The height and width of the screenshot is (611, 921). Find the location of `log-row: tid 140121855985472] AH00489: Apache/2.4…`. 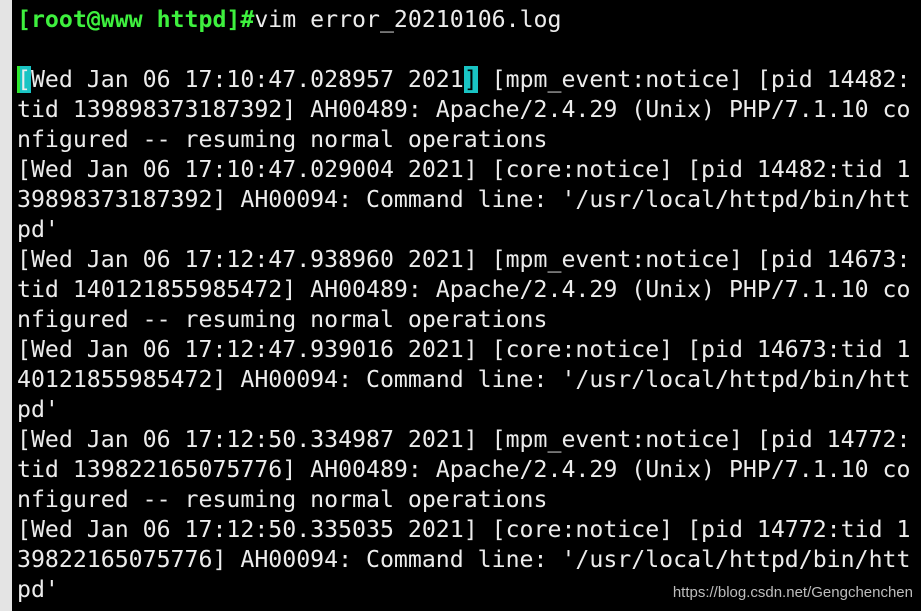

log-row: tid 140121855985472] AH00489: Apache/2.4… is located at coordinates (464, 289).